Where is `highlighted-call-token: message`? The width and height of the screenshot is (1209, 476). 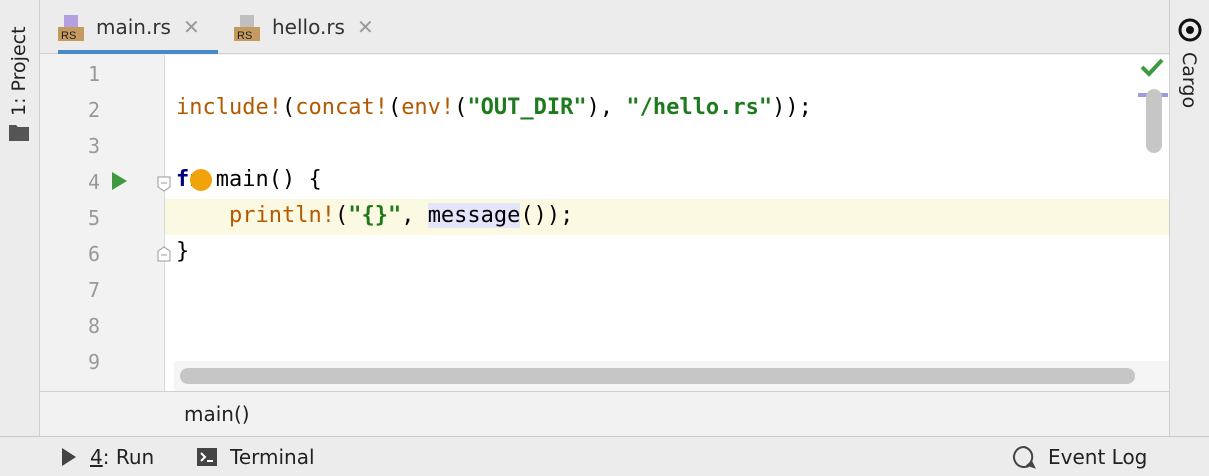
highlighted-call-token: message is located at coordinates (474, 215).